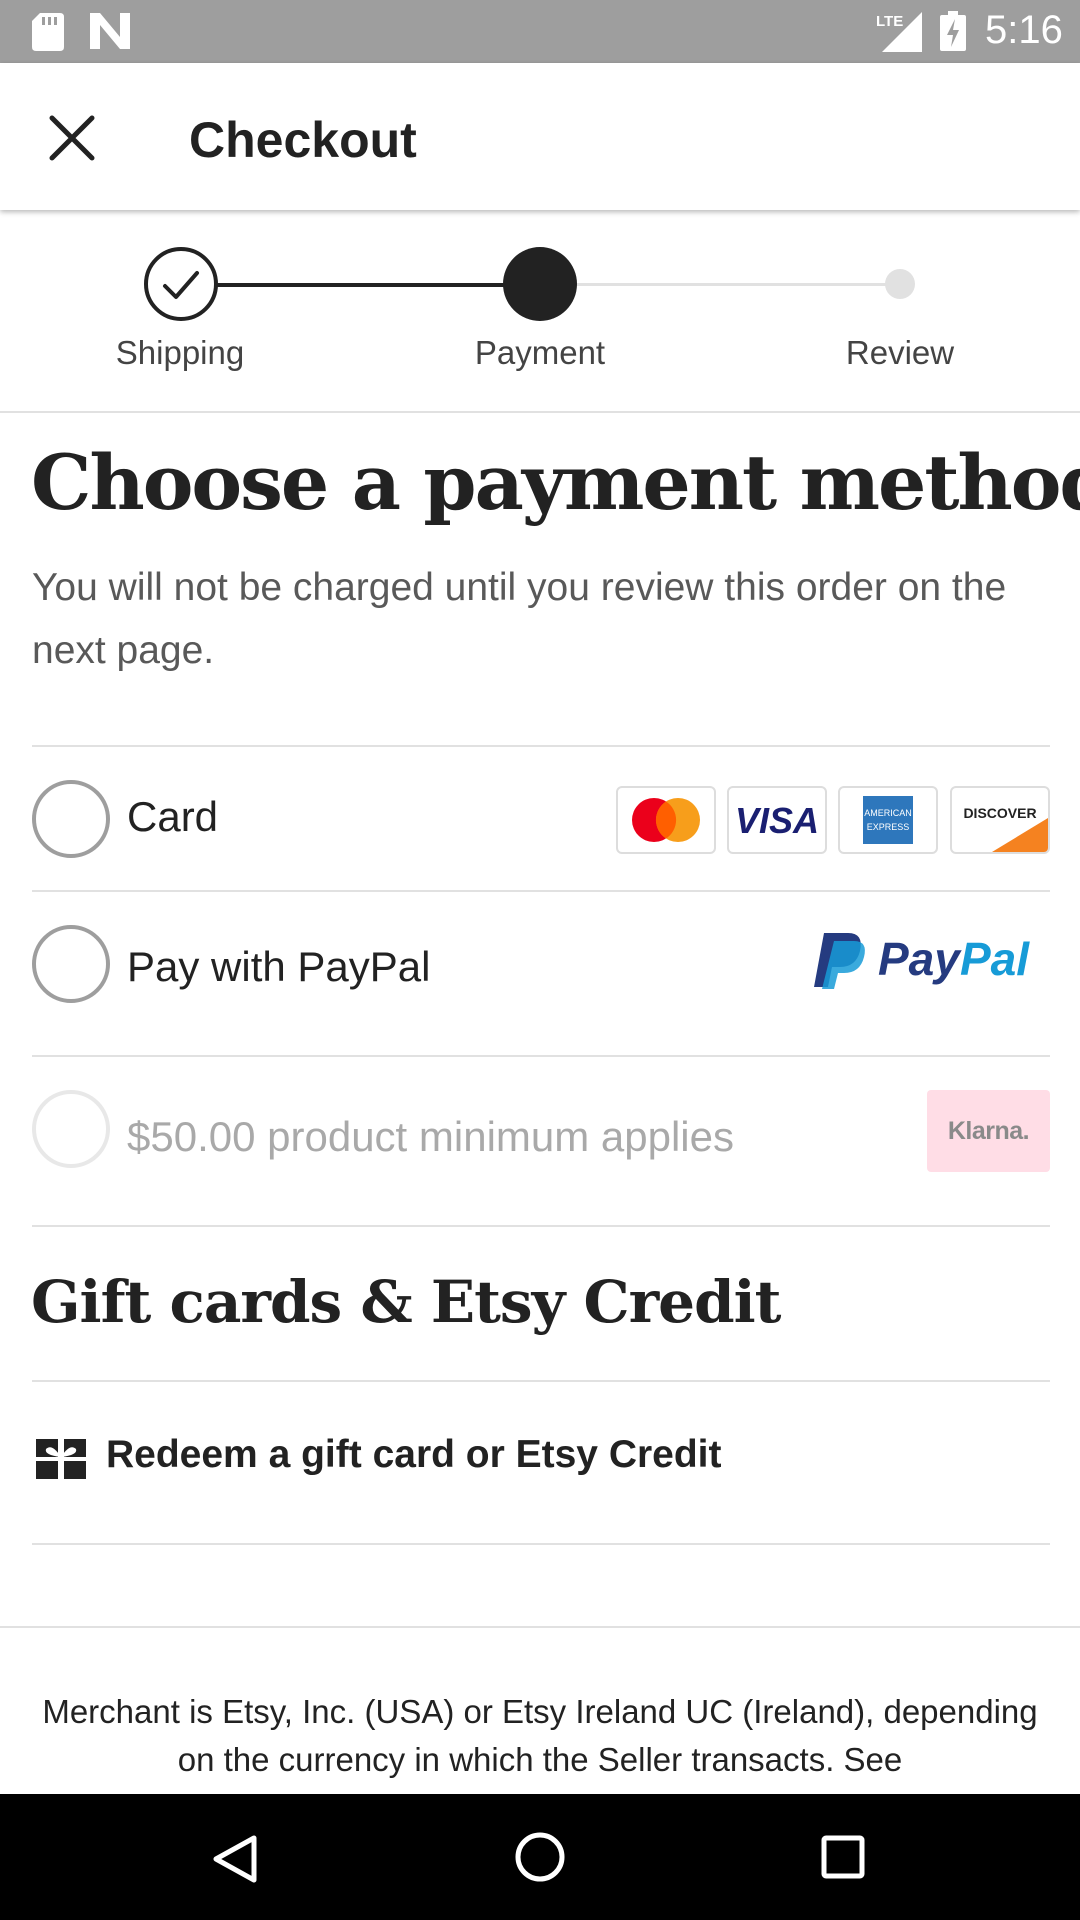 Image resolution: width=1080 pixels, height=1920 pixels. What do you see at coordinates (1024, 30) in the screenshot?
I see `status-time: 5:16` at bounding box center [1024, 30].